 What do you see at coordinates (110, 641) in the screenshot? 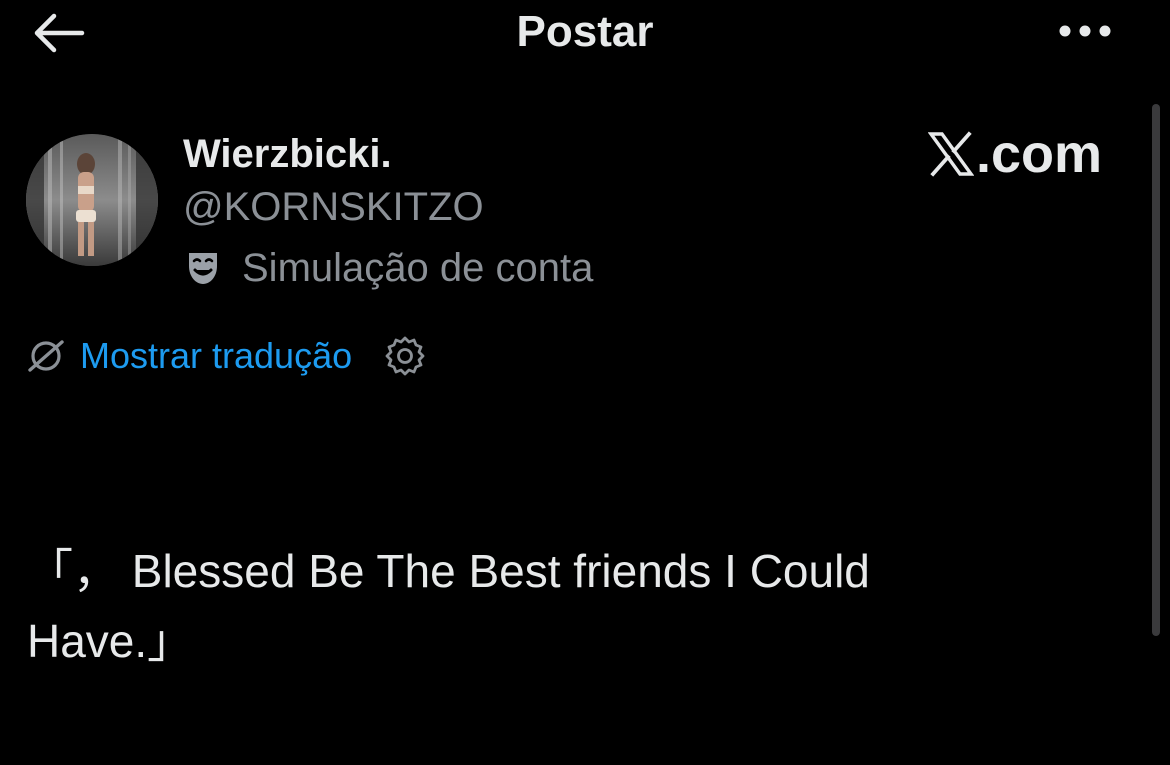
I see `post-text-line-2: Have.」` at bounding box center [110, 641].